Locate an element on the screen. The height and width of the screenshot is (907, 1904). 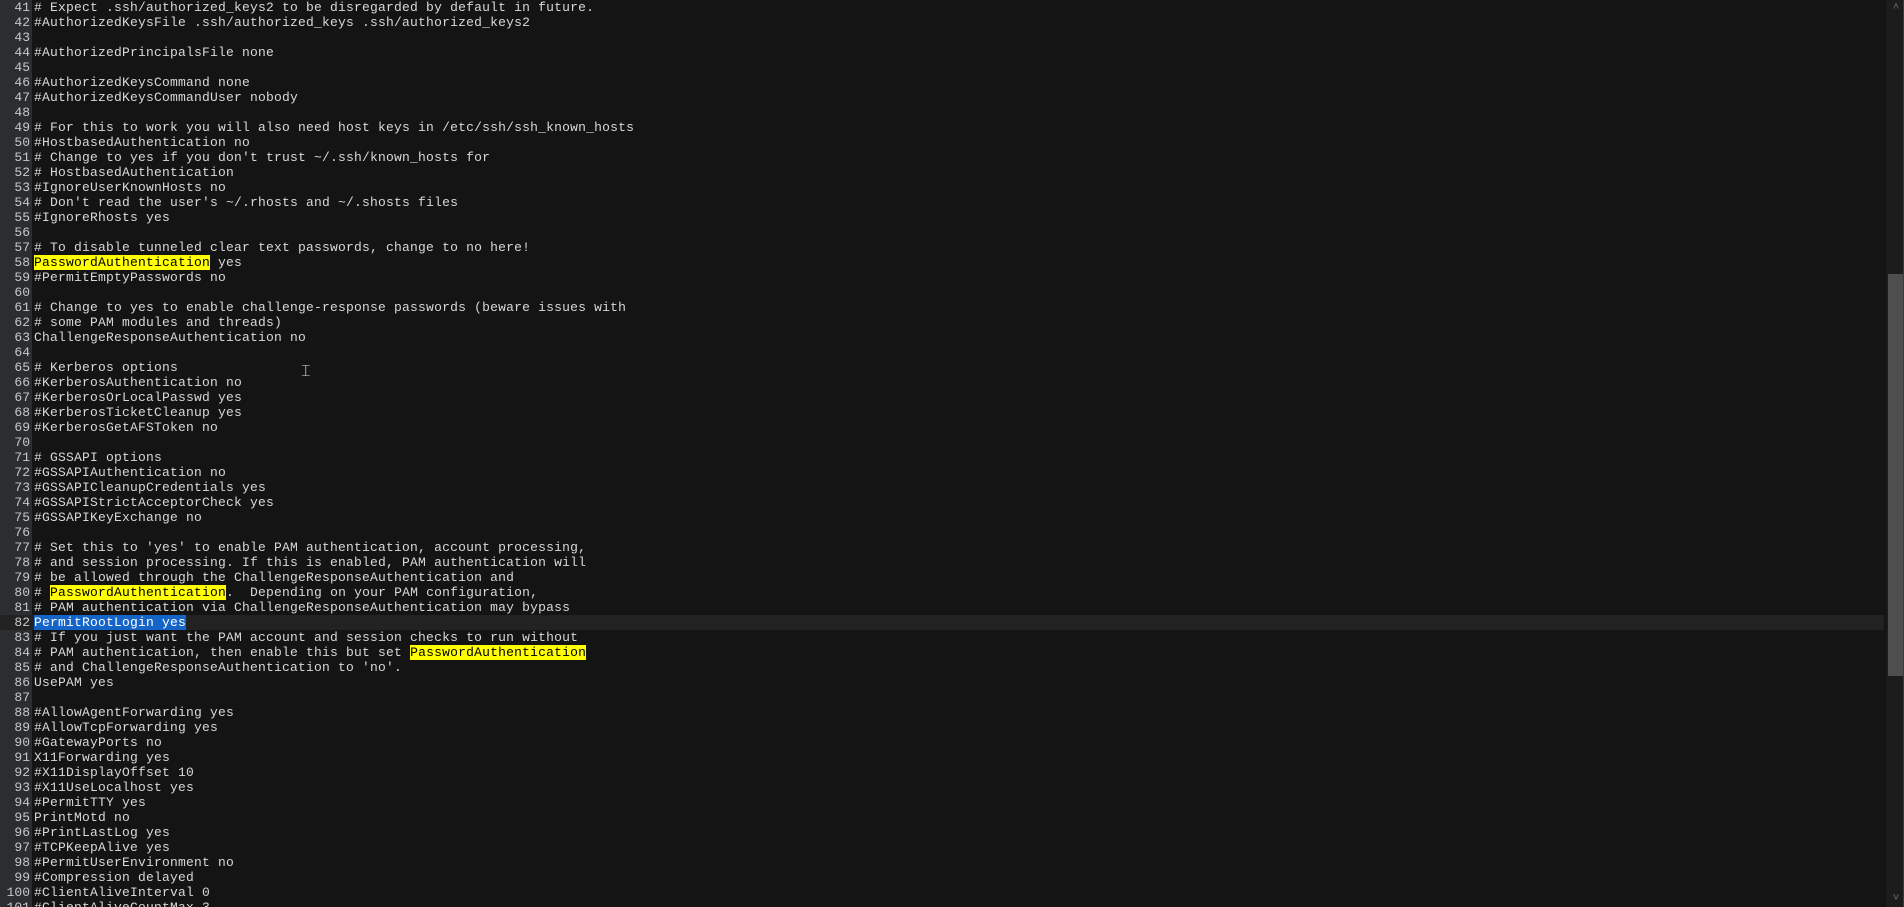
code-line: 65 # Kerberos options is located at coordinates (942, 367).